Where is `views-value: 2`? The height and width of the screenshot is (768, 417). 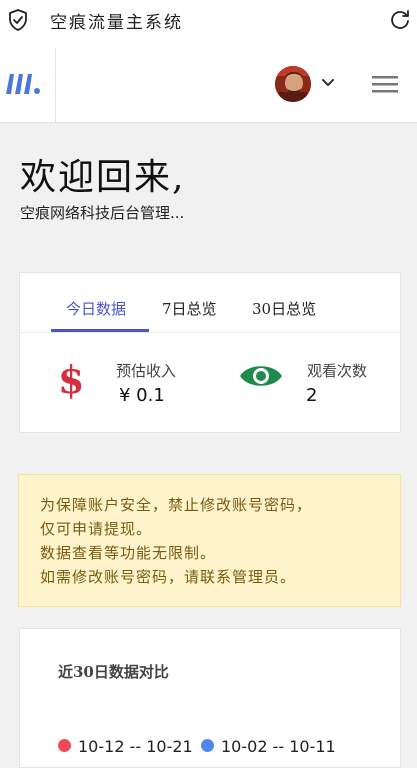
views-value: 2 is located at coordinates (312, 395).